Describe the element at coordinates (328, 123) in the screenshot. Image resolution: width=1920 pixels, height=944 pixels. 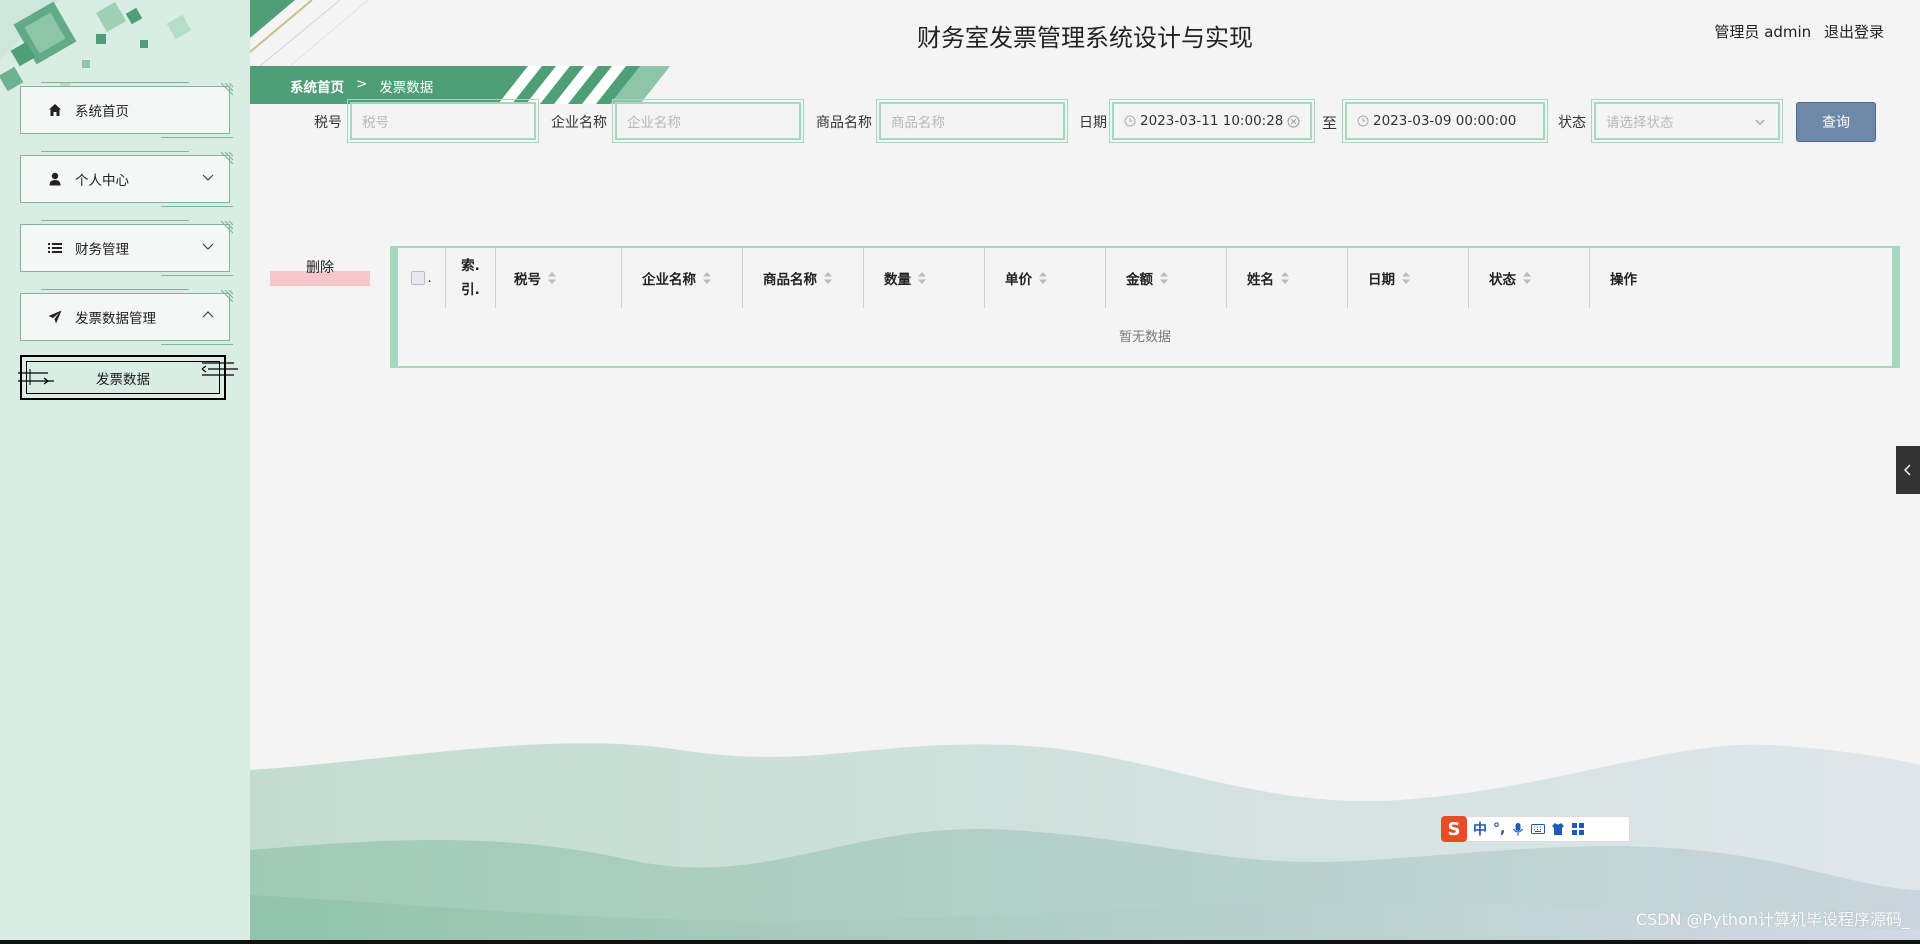
I see `tax-label: 税号` at that location.